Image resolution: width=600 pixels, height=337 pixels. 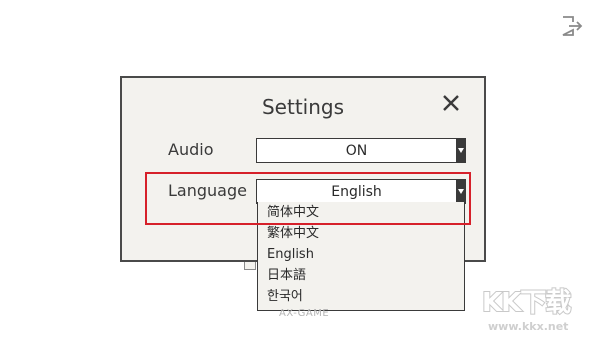 What do you see at coordinates (361, 254) in the screenshot?
I see `language-option: English` at bounding box center [361, 254].